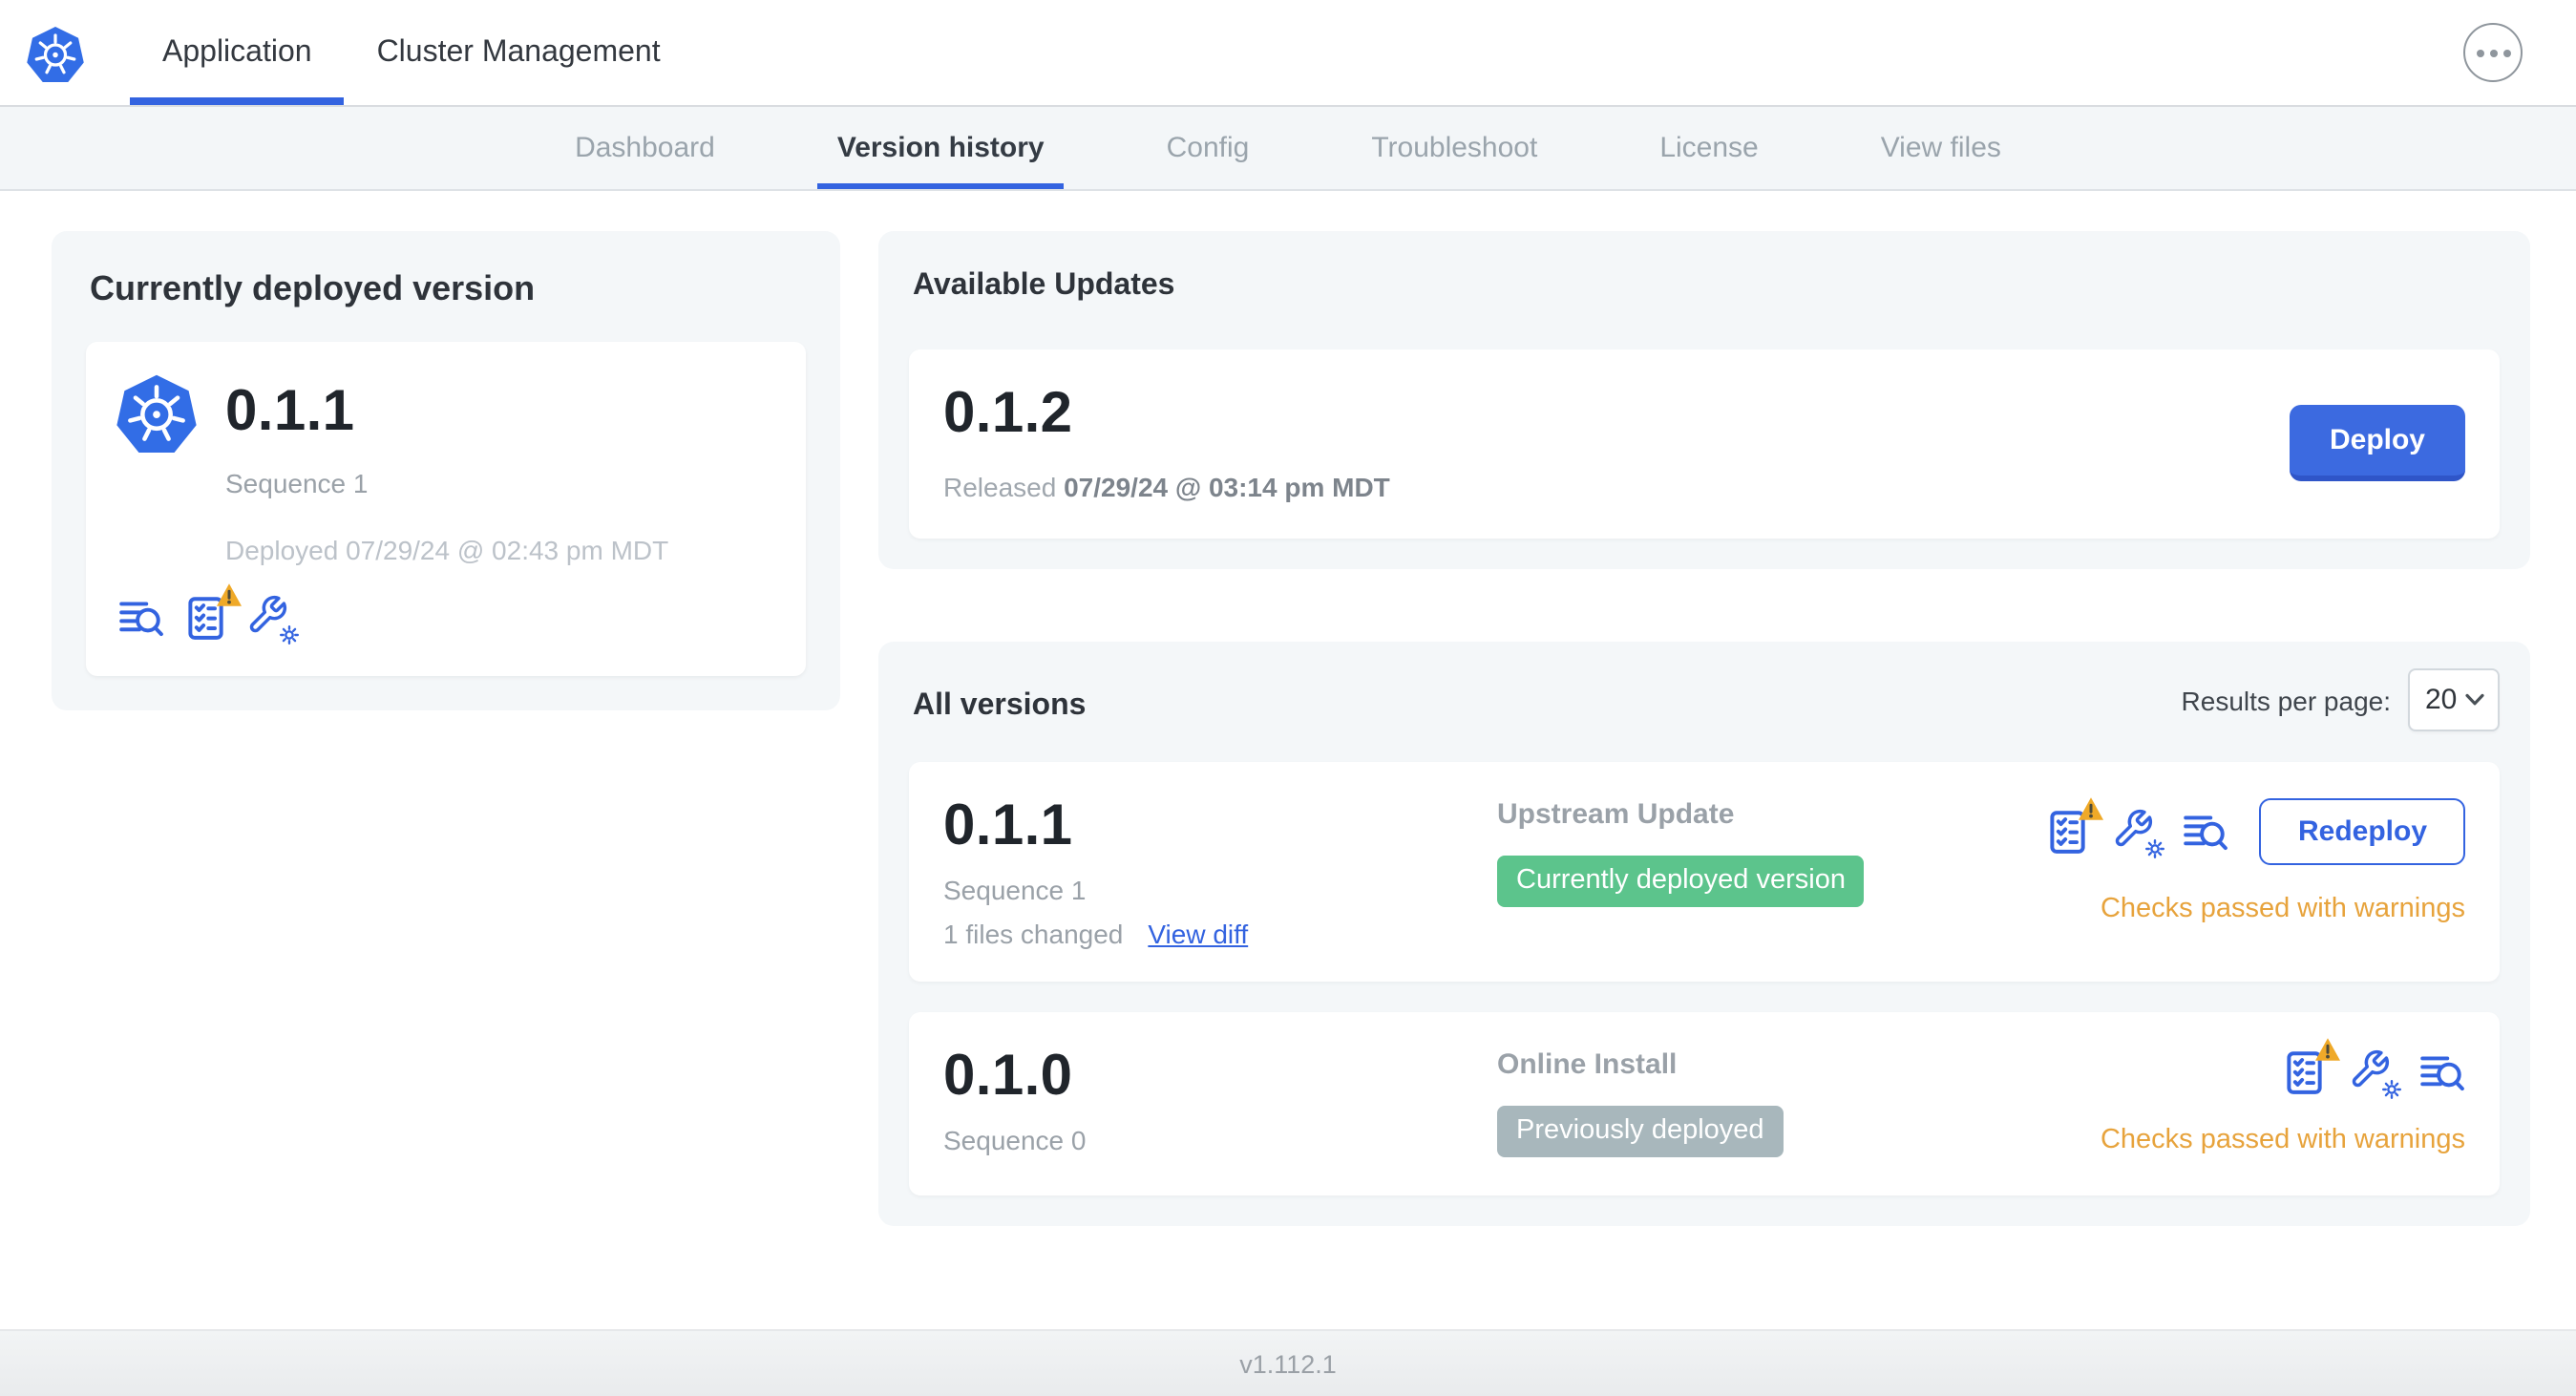  Describe the element at coordinates (2286, 700) in the screenshot. I see `results-per-page-label: Results per page:` at that location.